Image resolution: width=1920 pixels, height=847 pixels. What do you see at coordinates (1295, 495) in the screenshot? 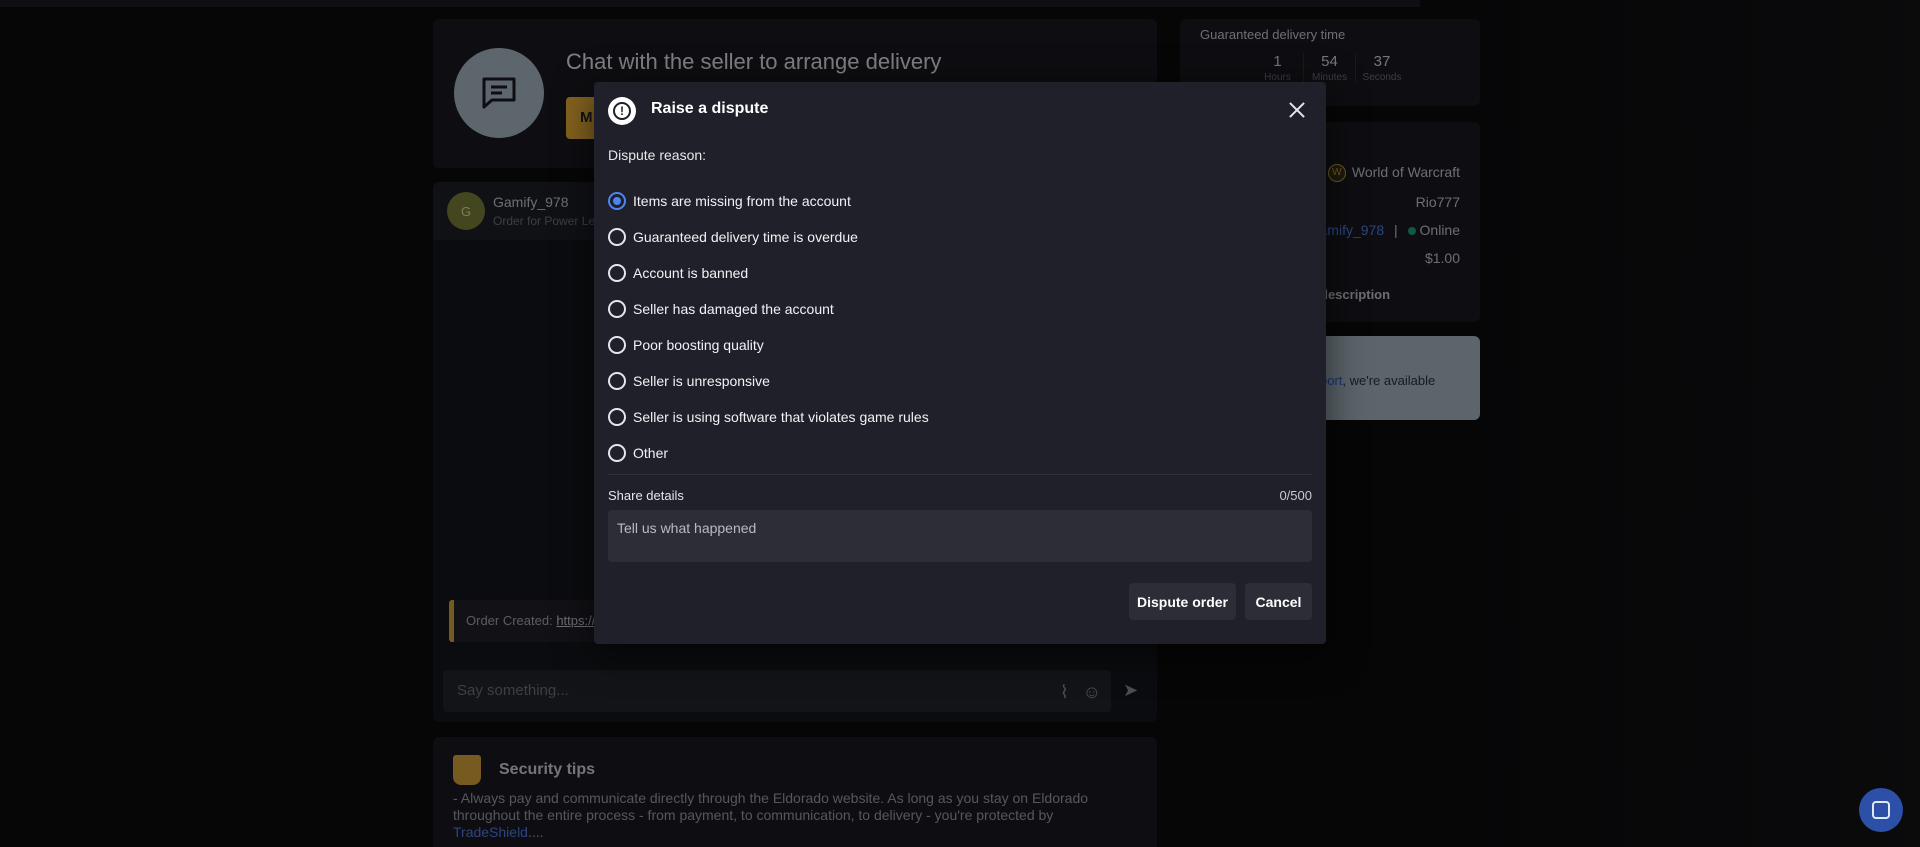
I see `character-counter: 0/500` at bounding box center [1295, 495].